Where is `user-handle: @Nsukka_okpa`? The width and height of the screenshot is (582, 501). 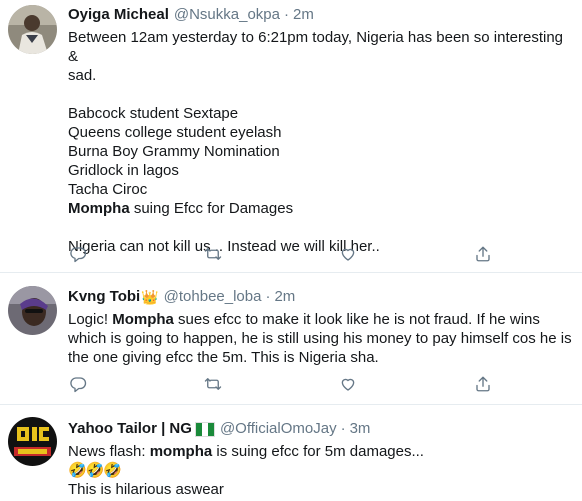 user-handle: @Nsukka_okpa is located at coordinates (227, 15).